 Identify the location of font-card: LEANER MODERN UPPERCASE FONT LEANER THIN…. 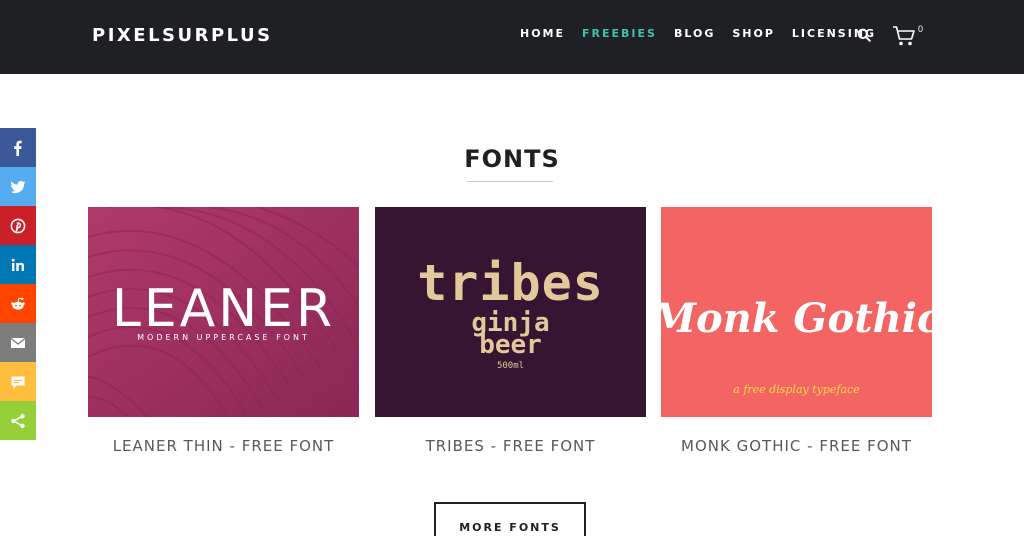
(223, 331).